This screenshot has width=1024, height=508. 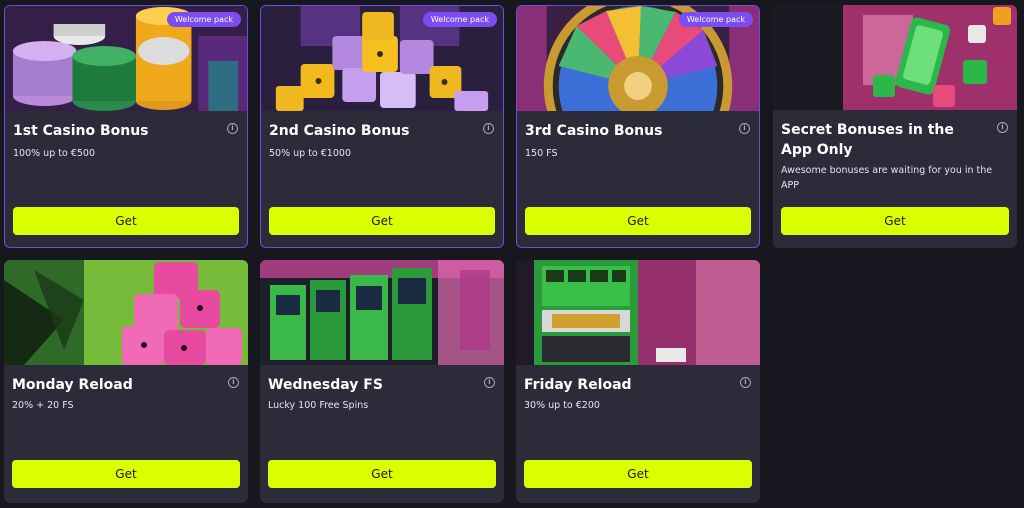 I want to click on bonus-description: 150 FS, so click(x=541, y=153).